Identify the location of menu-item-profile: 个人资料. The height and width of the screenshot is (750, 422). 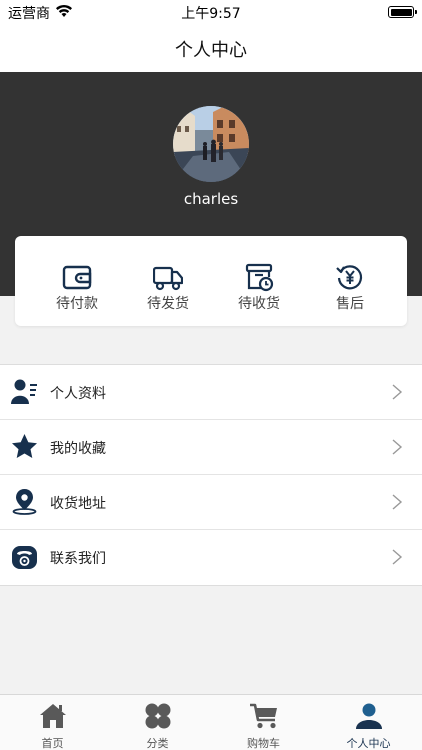
(211, 392).